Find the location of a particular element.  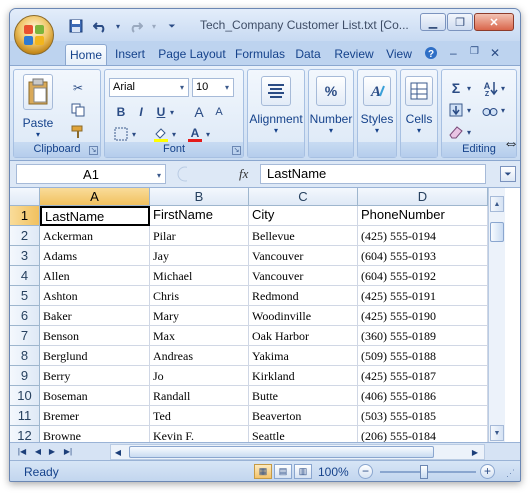

row-header: 10 is located at coordinates (25, 396).